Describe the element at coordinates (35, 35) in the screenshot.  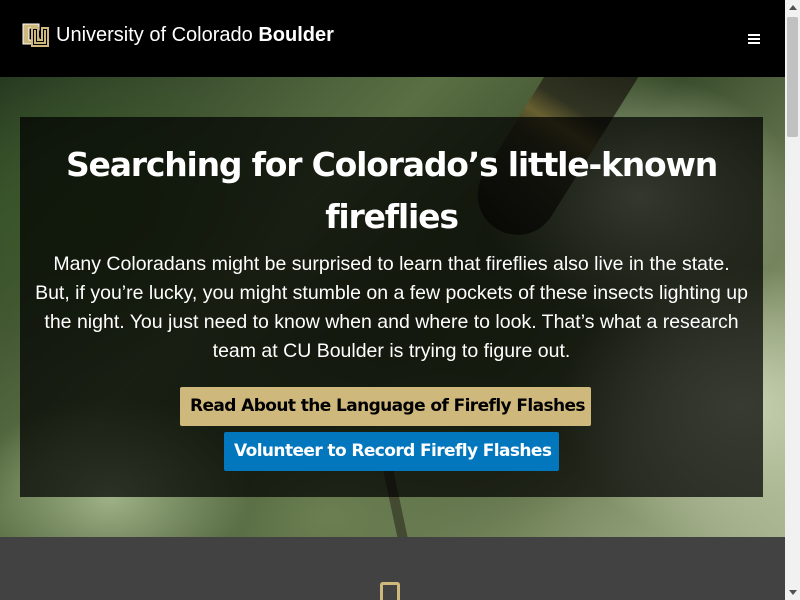
I see `cu-logo-icon` at that location.